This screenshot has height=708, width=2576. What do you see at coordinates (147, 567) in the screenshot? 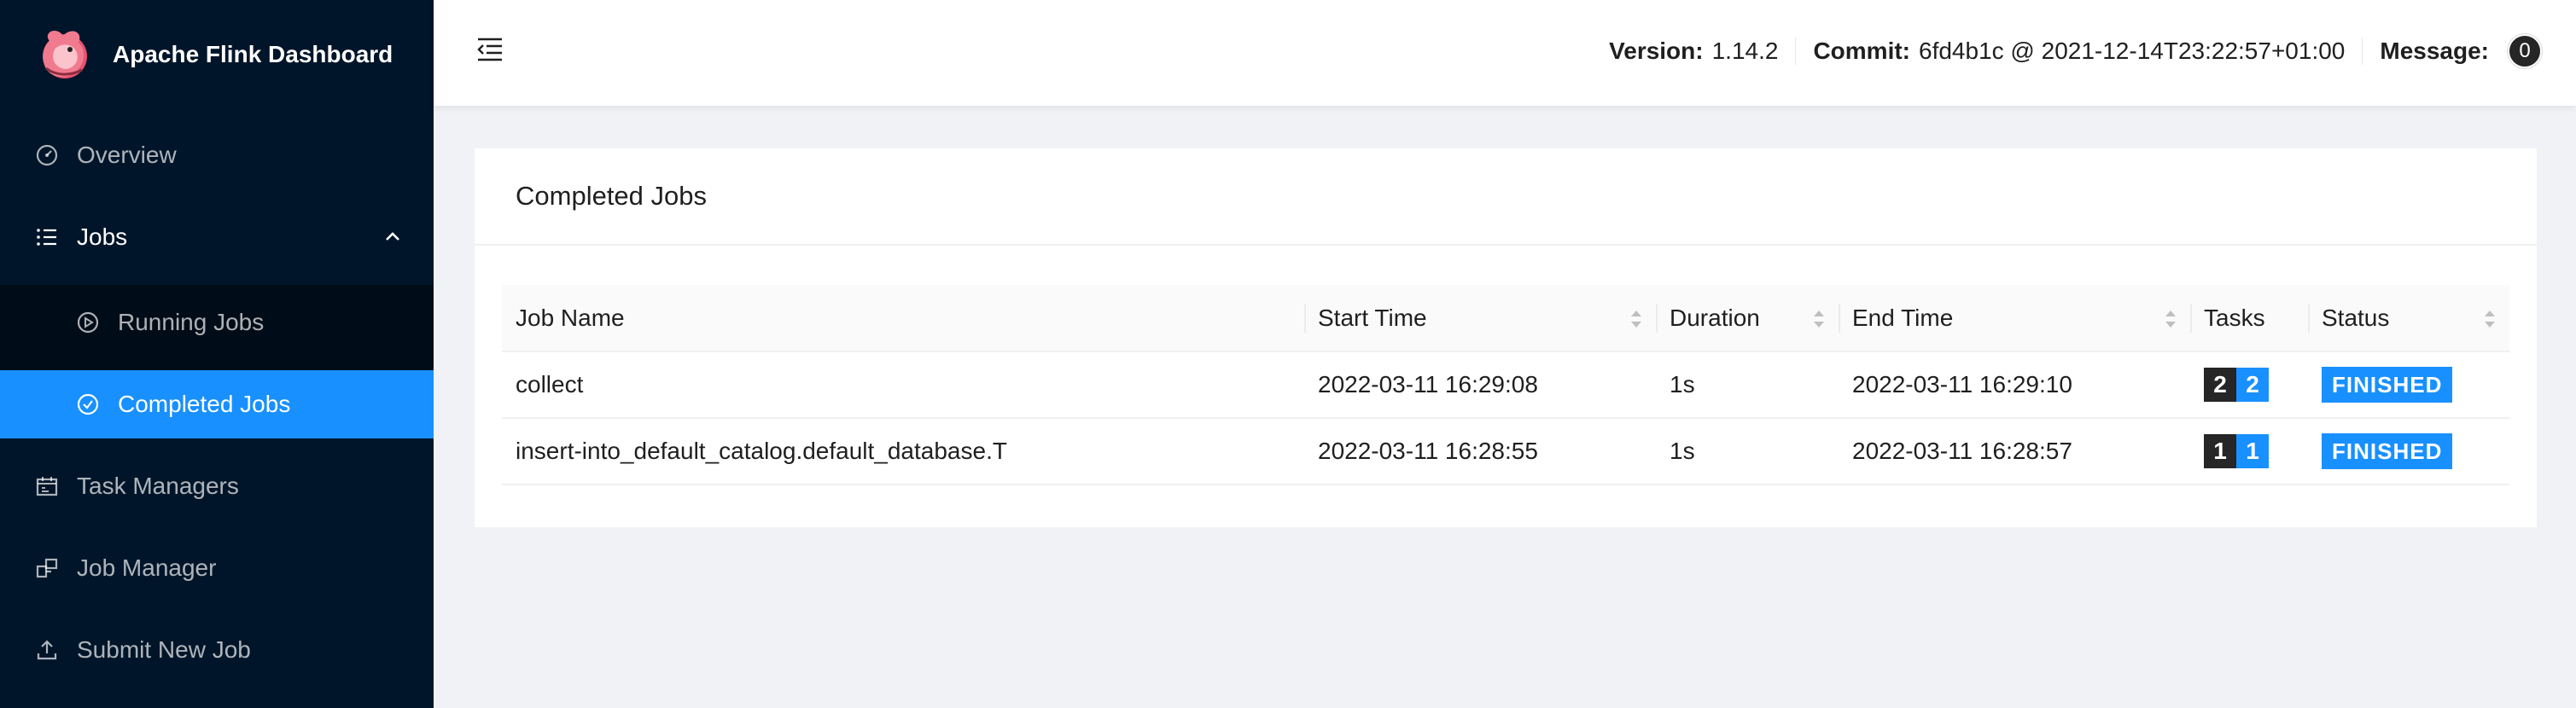
I see `sidebar-item-label: Job Manager` at bounding box center [147, 567].